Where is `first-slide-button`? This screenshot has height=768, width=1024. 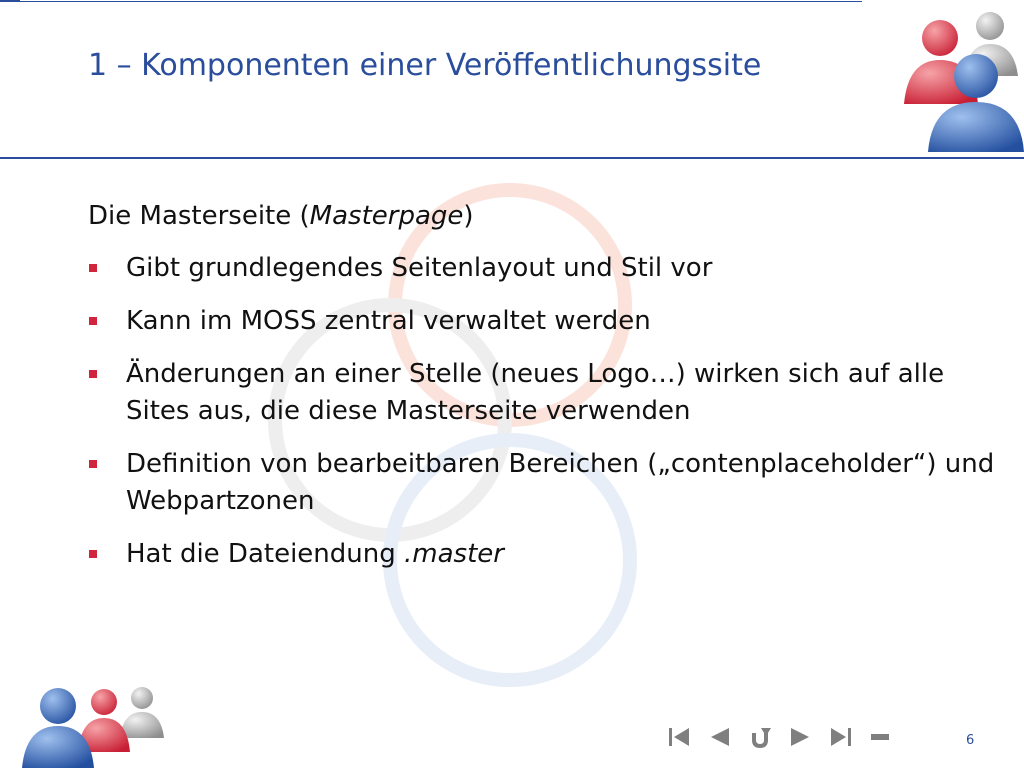
first-slide-button is located at coordinates (680, 737).